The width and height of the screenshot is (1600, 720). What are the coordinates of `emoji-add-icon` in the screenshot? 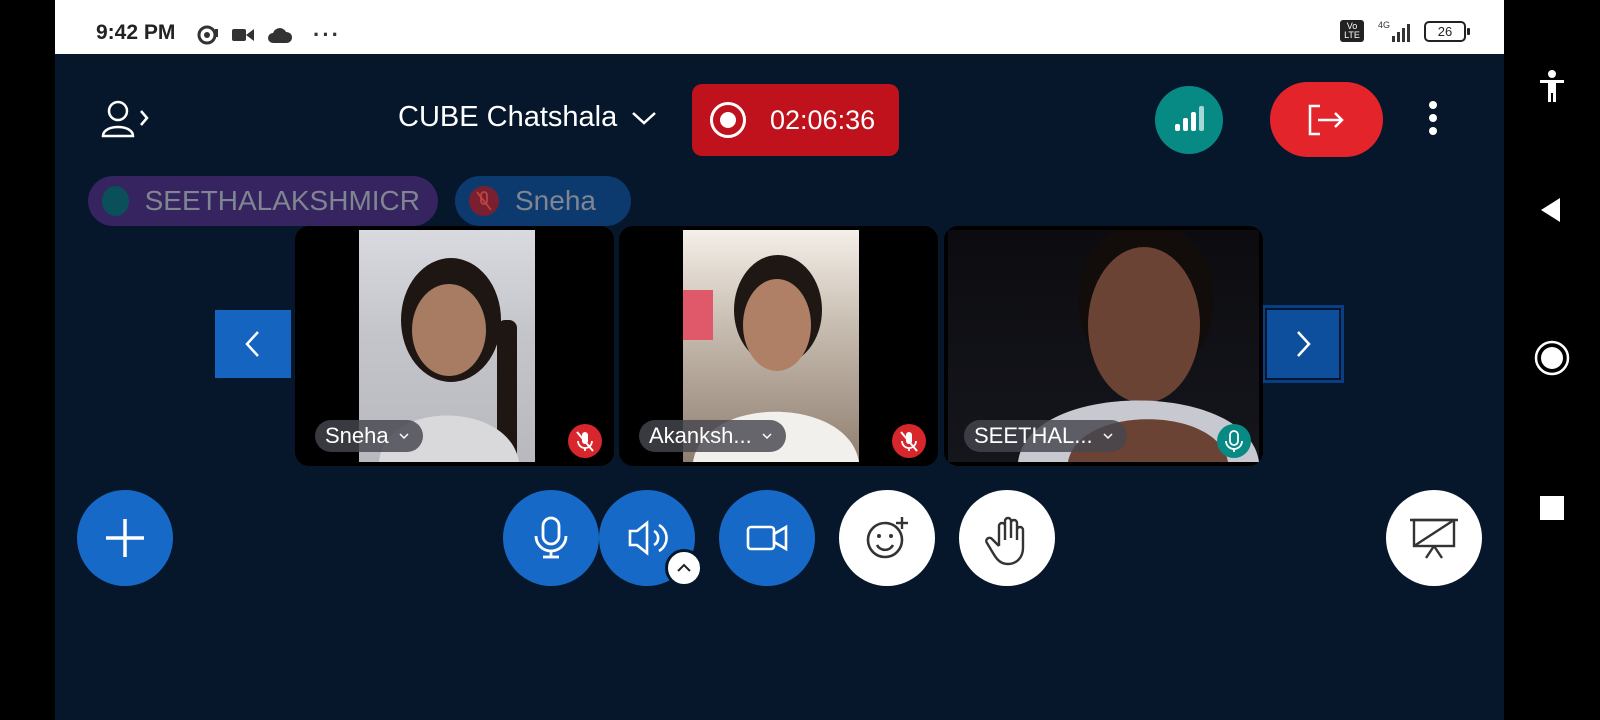 It's located at (887, 538).